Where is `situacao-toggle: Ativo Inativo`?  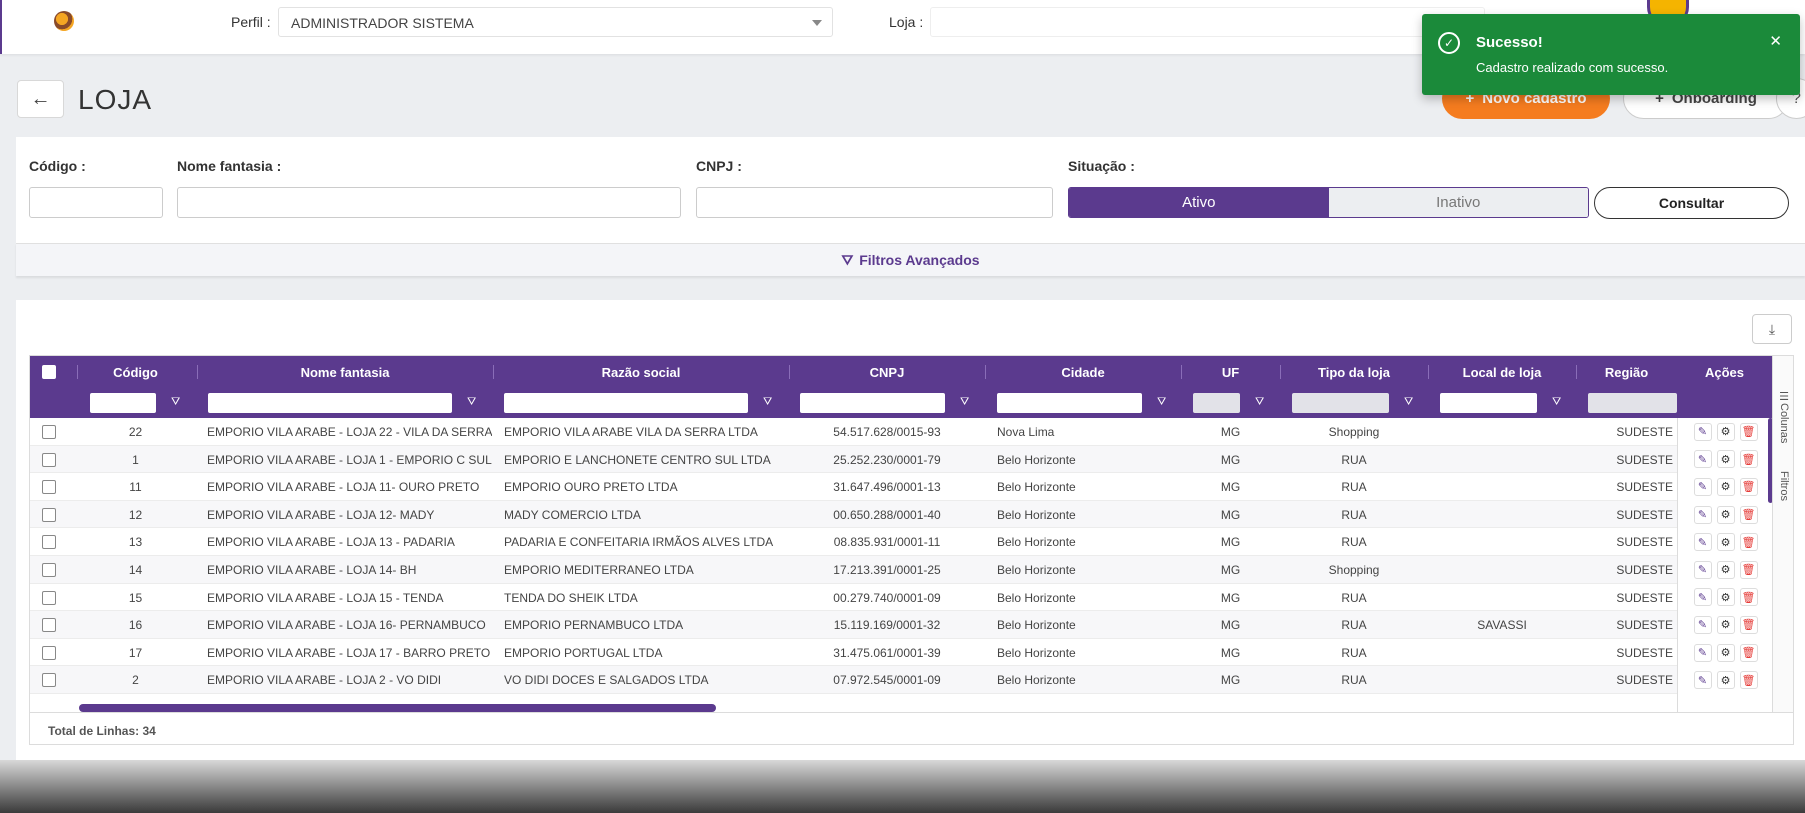
situacao-toggle: Ativo Inativo is located at coordinates (1328, 202).